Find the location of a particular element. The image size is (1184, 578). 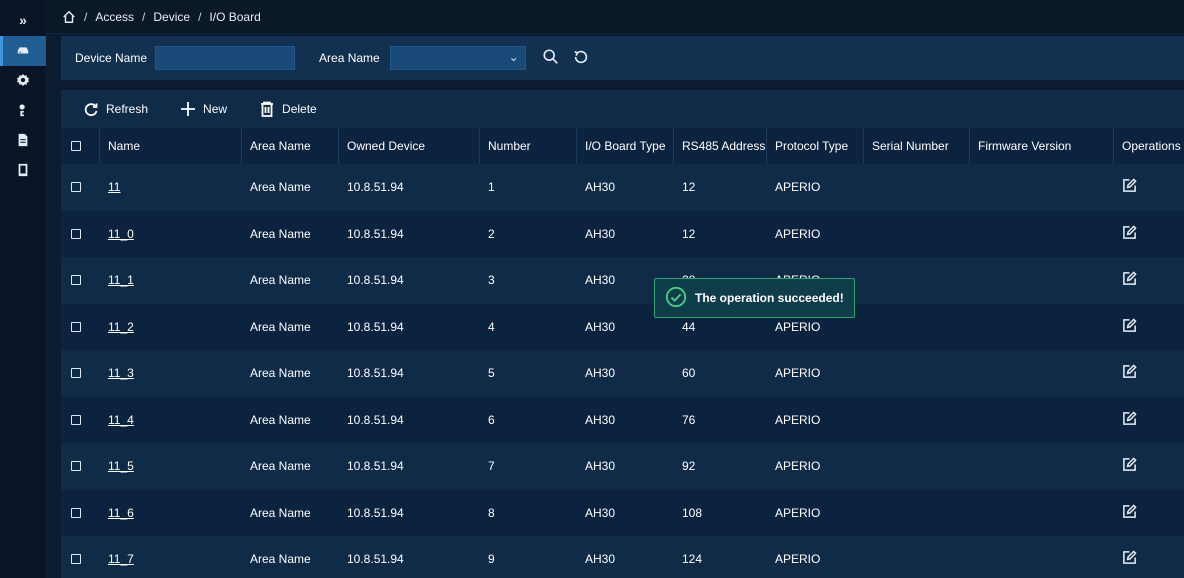

sidebar-item-document is located at coordinates (23, 141).